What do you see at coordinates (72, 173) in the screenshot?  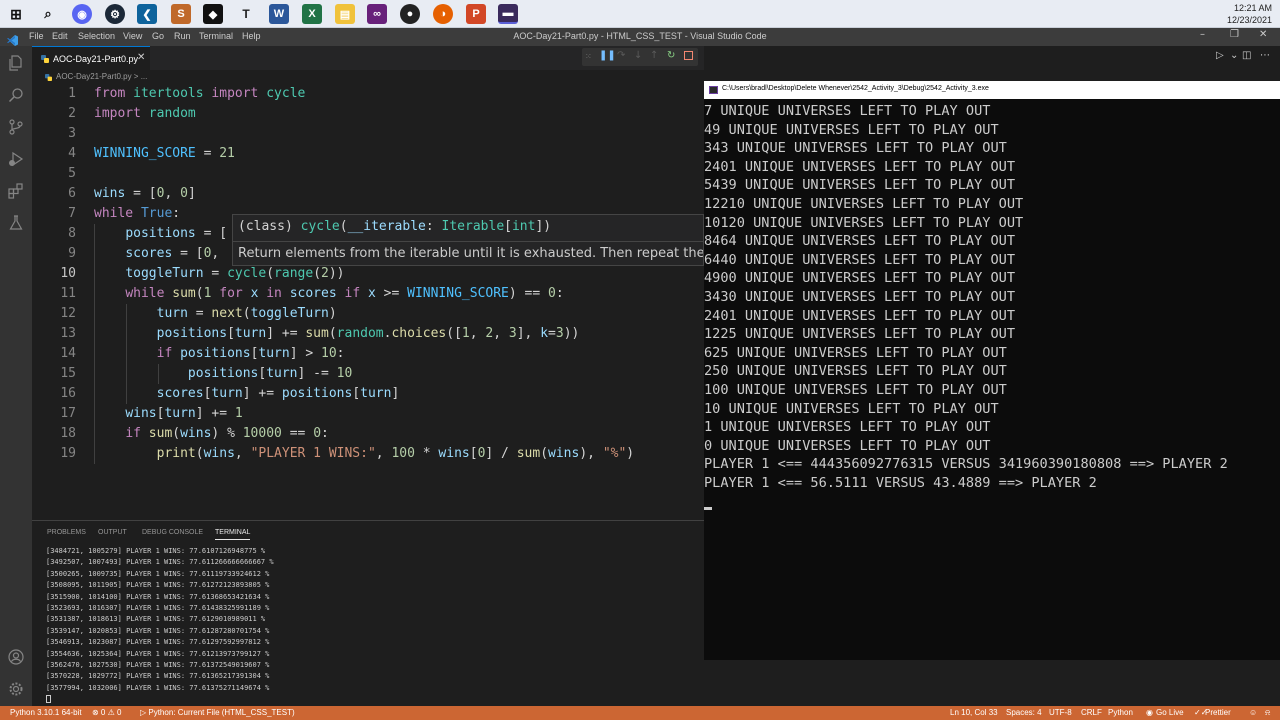 I see `line-number: 5` at bounding box center [72, 173].